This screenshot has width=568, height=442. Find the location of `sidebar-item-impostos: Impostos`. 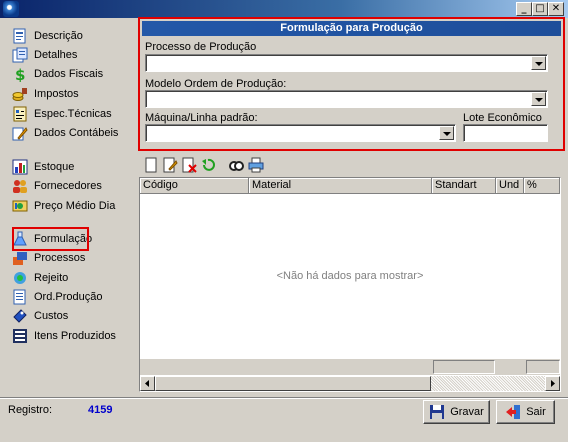

sidebar-item-impostos: Impostos is located at coordinates (45, 94).